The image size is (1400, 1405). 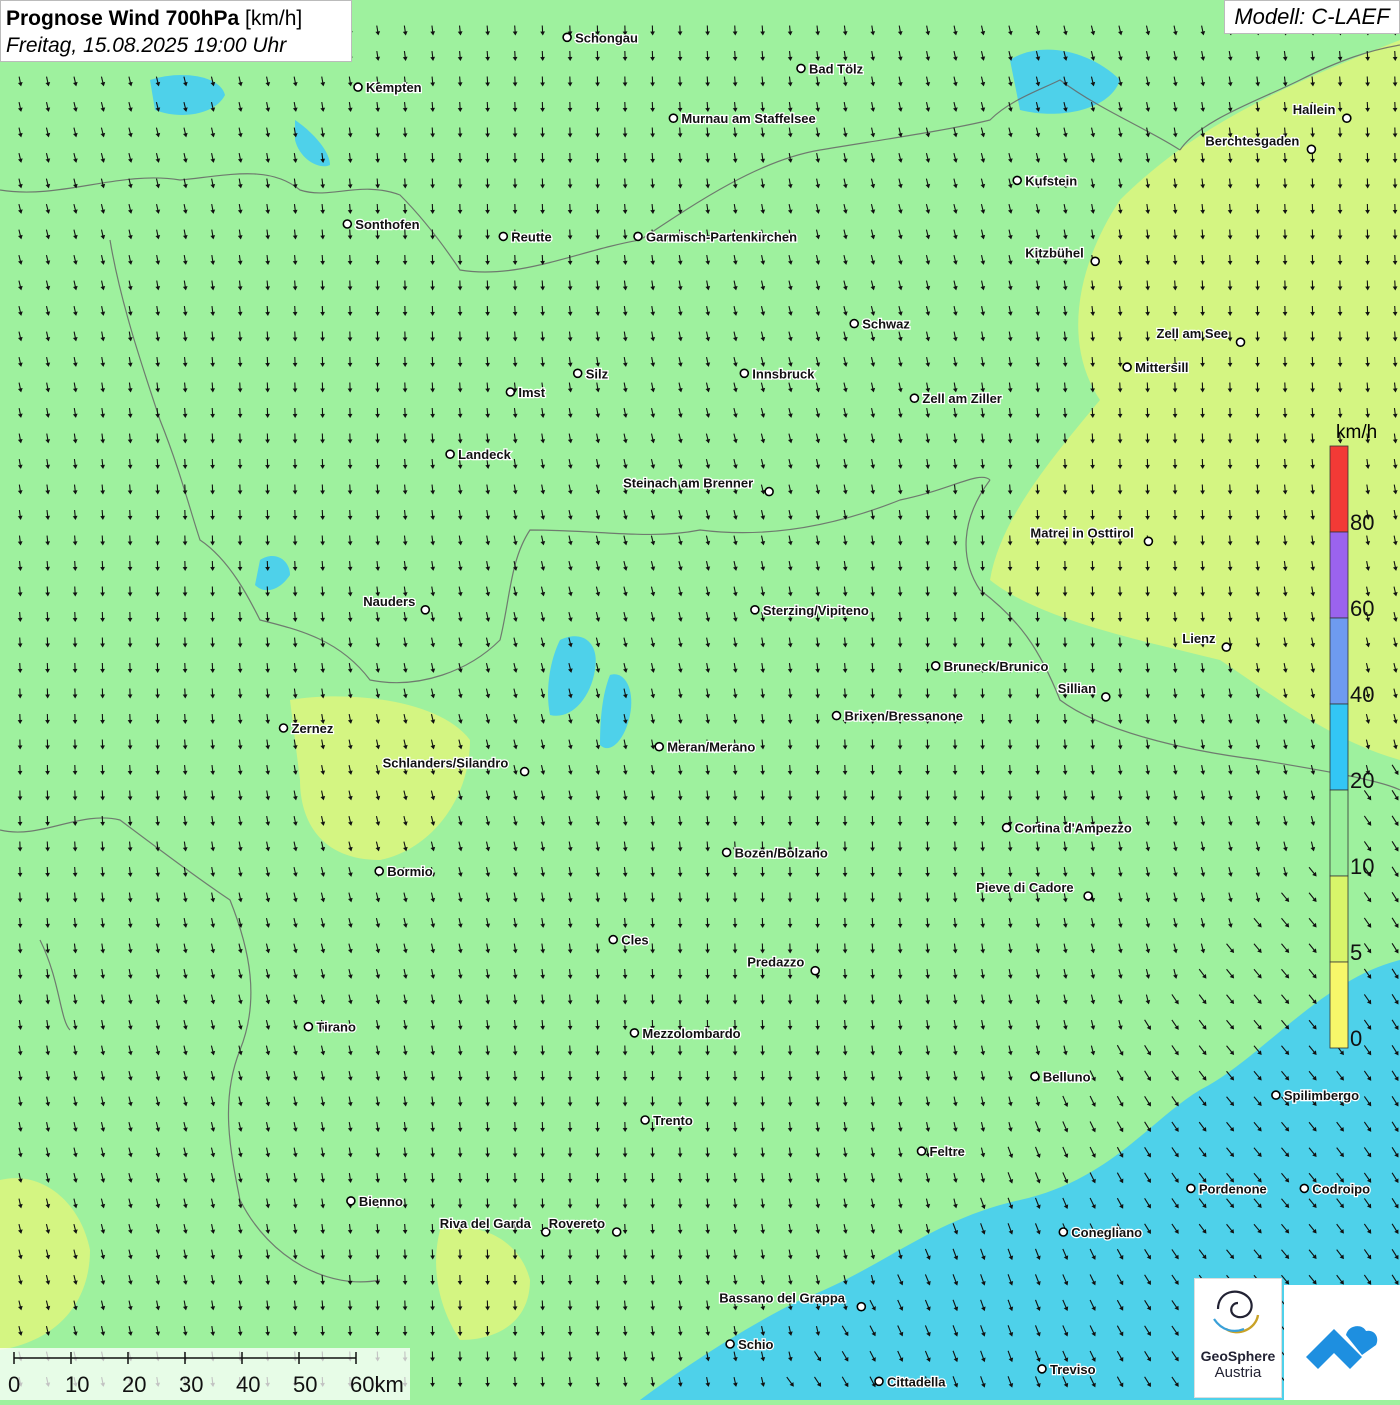 I want to click on city-label: Brixen/Bressanone, so click(x=904, y=716).